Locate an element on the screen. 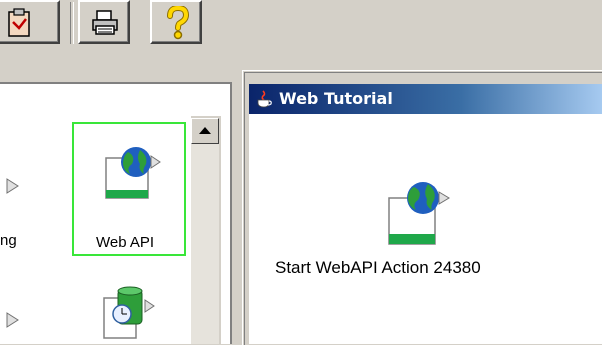 The height and width of the screenshot is (345, 602). help-question-icon is located at coordinates (178, 23).